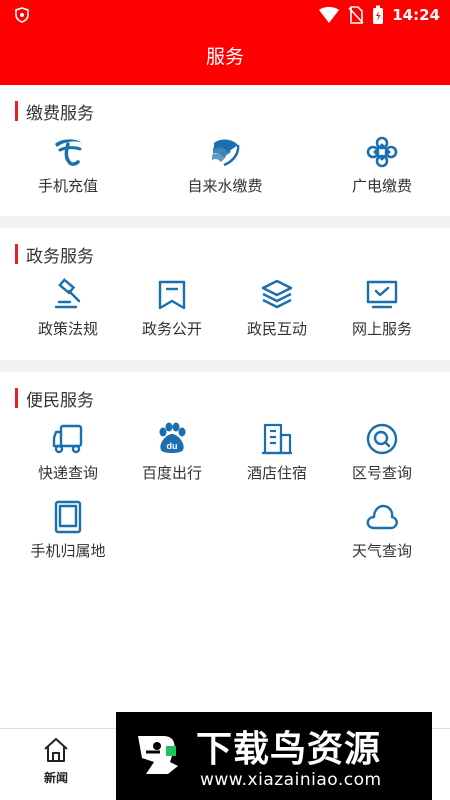  What do you see at coordinates (171, 473) in the screenshot?
I see `service-item-label: 百度出行` at bounding box center [171, 473].